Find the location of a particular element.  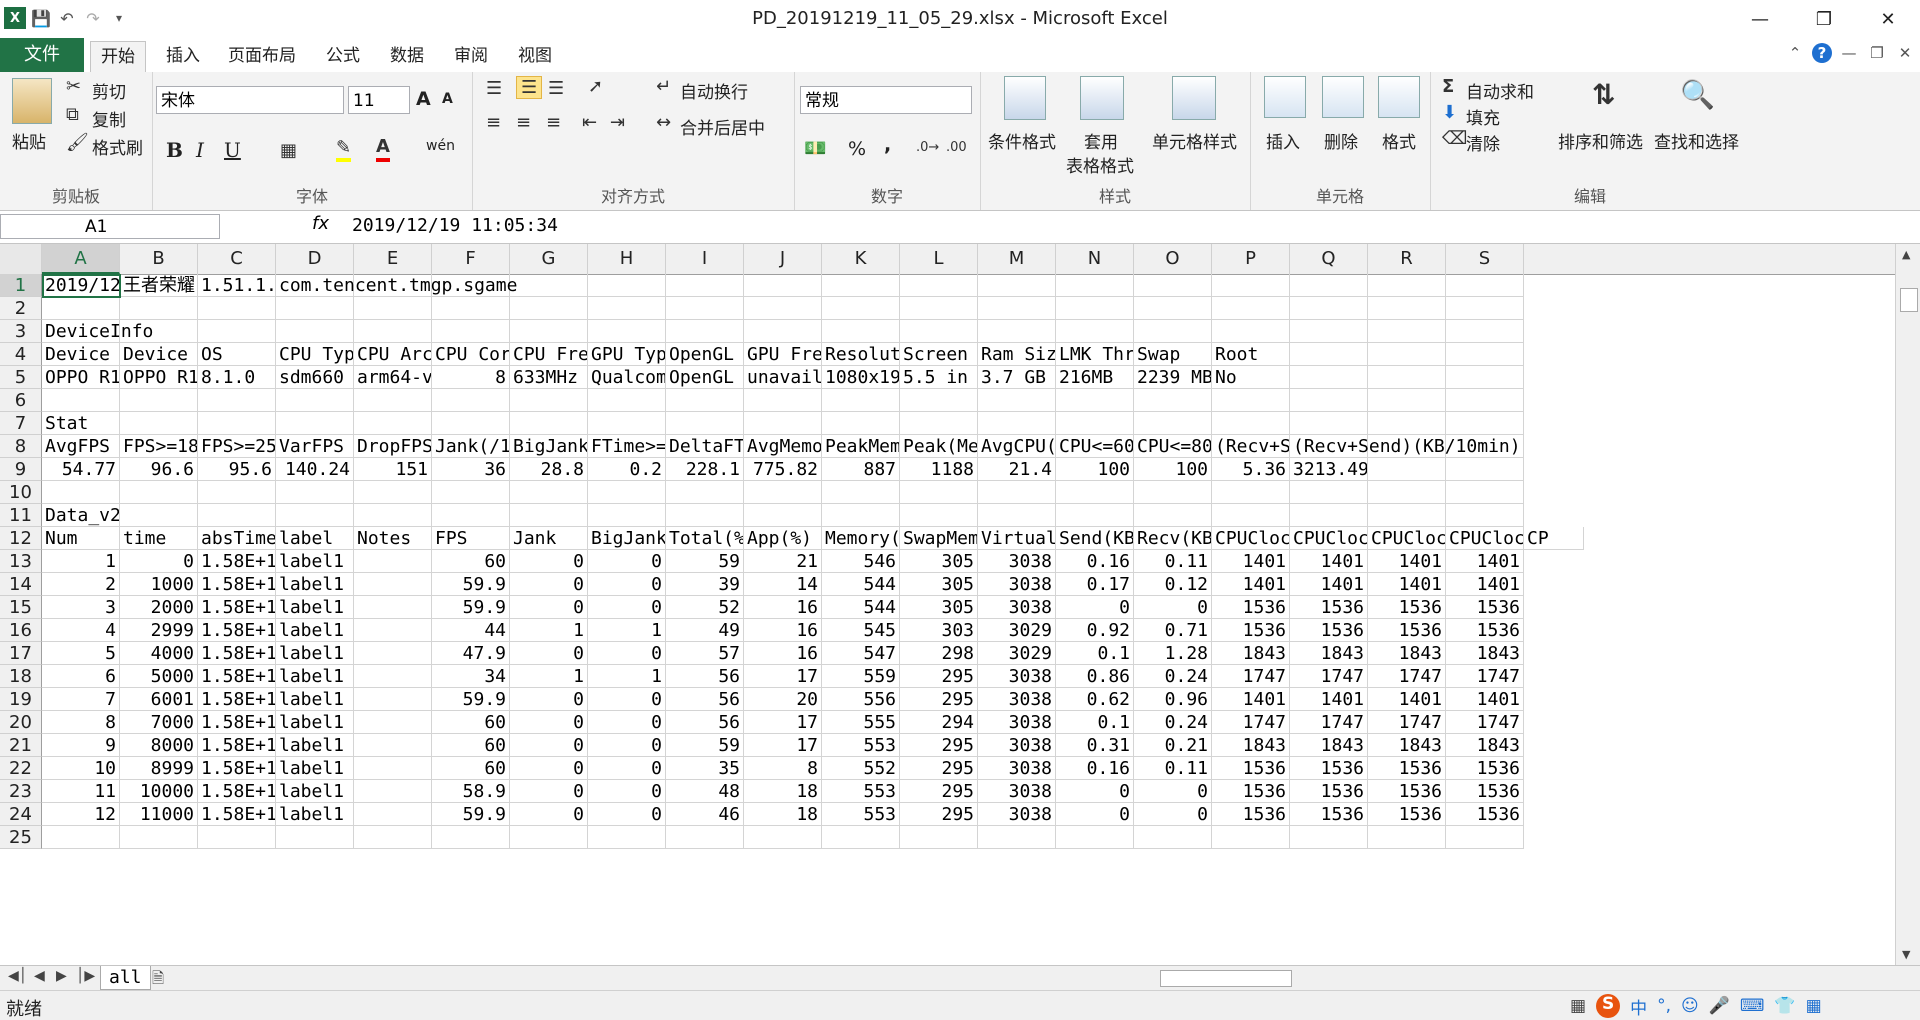

cell-P13: 1401 is located at coordinates (1251, 561).